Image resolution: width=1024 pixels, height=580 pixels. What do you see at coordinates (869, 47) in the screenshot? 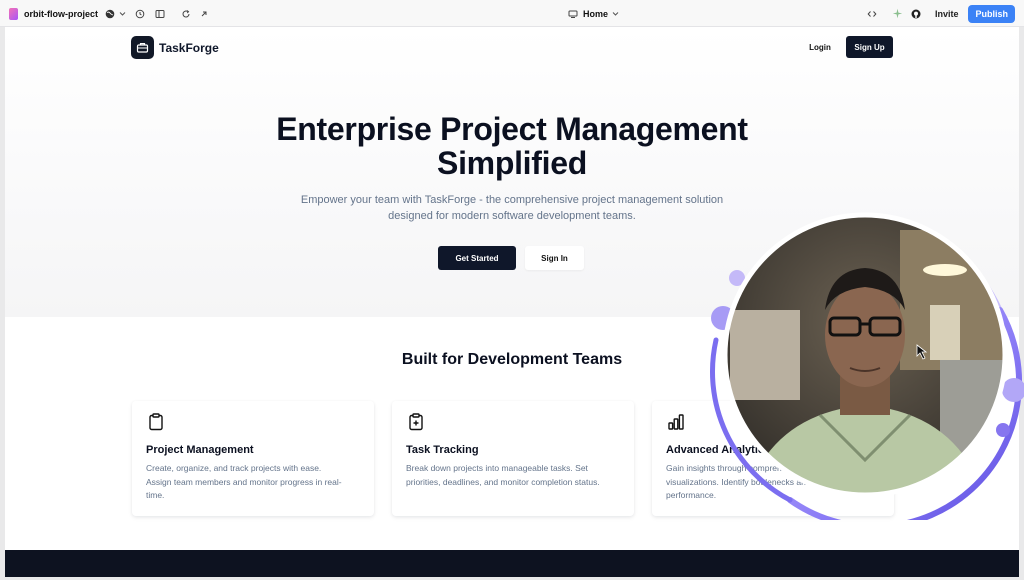
I see `signup-button: Sign Up` at bounding box center [869, 47].